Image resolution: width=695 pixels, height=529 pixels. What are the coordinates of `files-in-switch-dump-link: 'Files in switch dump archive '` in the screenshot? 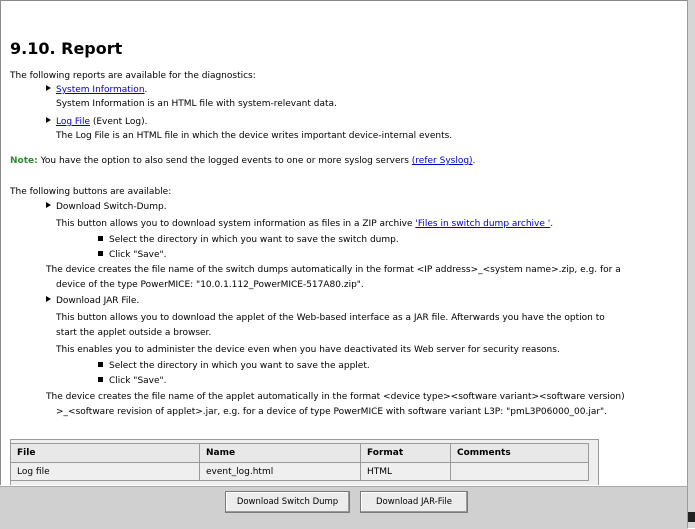 It's located at (482, 224).